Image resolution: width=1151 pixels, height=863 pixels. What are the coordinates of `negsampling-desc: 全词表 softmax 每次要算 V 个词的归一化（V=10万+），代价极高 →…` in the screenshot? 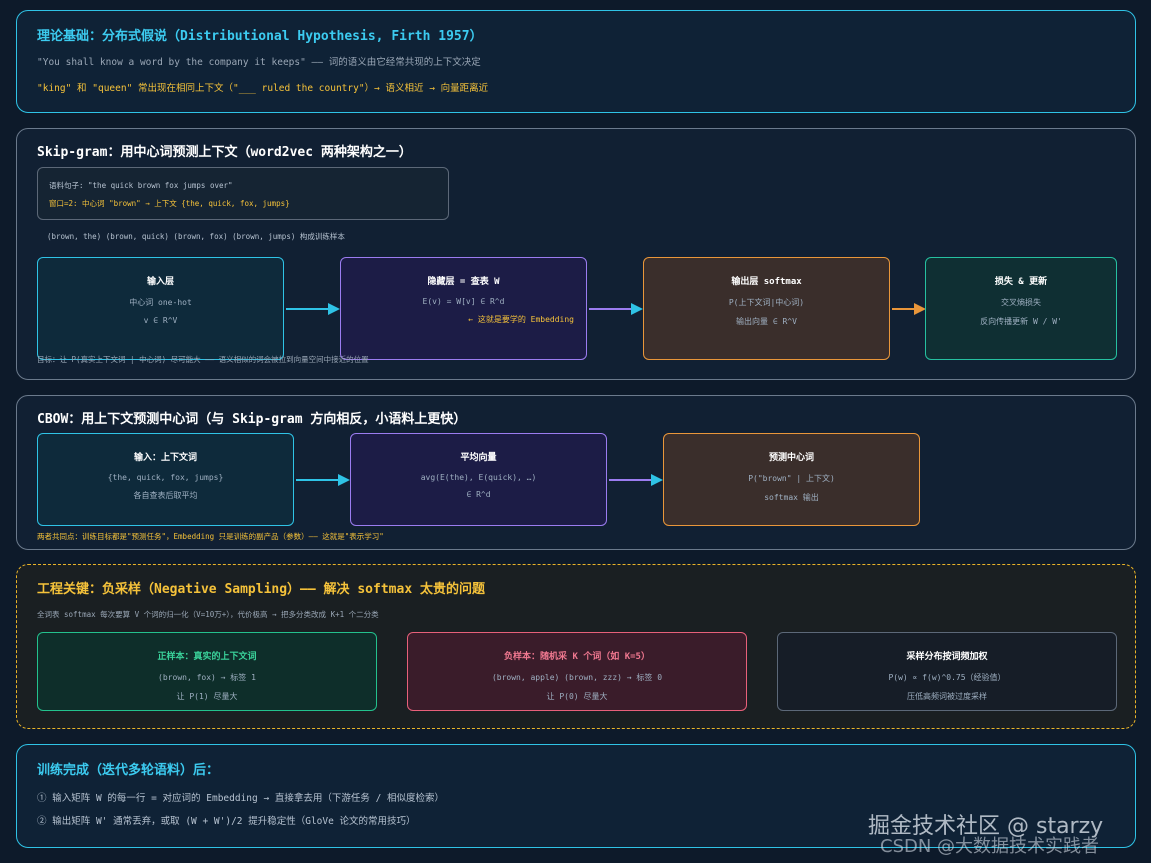 It's located at (208, 614).